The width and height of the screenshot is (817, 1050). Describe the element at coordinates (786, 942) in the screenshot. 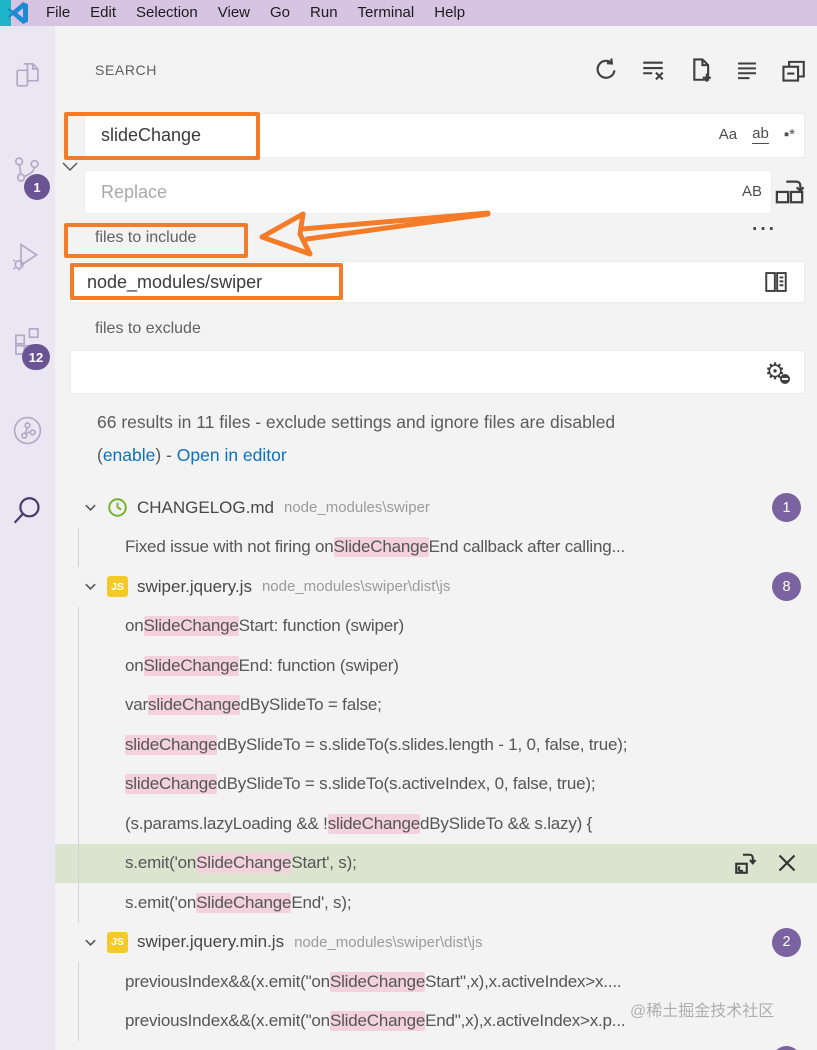

I see `match-count-badge: 2` at that location.